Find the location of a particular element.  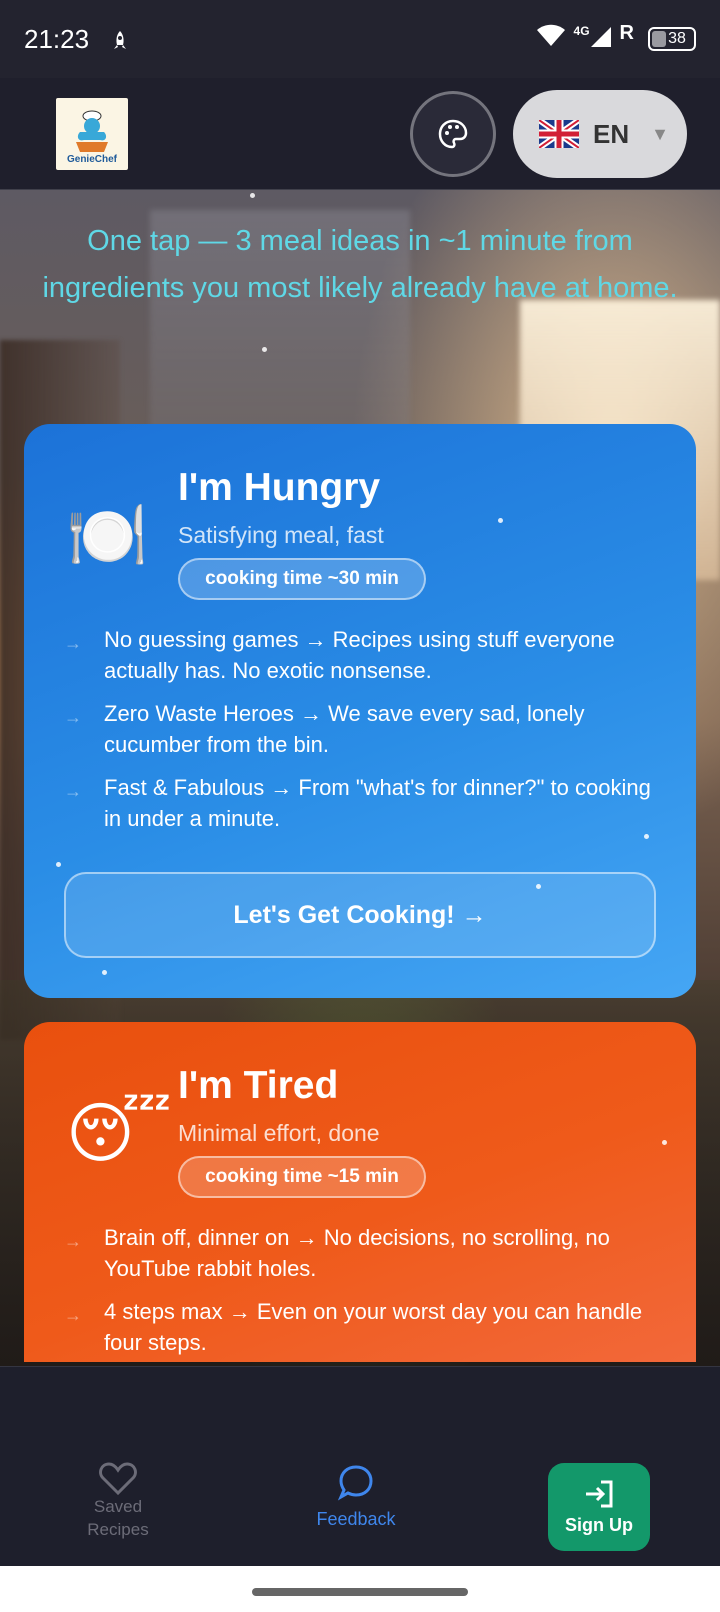

uk-flag-icon is located at coordinates (559, 134).